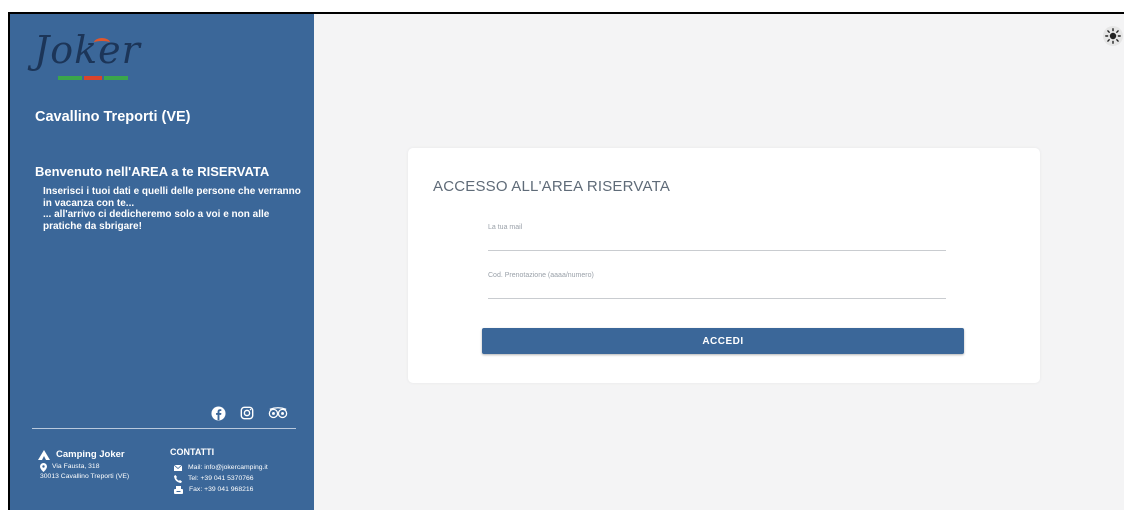  What do you see at coordinates (505, 227) in the screenshot?
I see `email-label: La tua mail` at bounding box center [505, 227].